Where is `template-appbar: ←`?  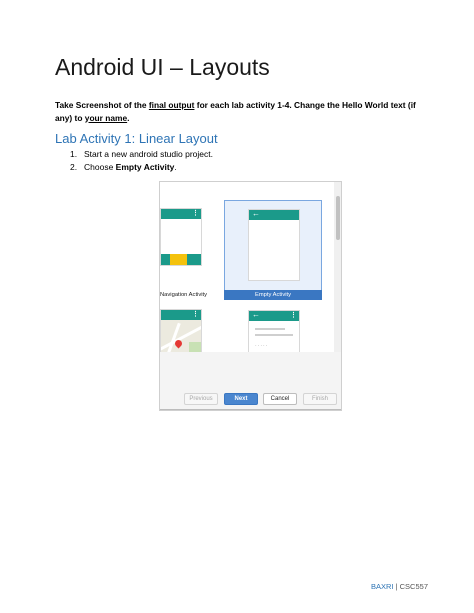
template-appbar: ← is located at coordinates (274, 215).